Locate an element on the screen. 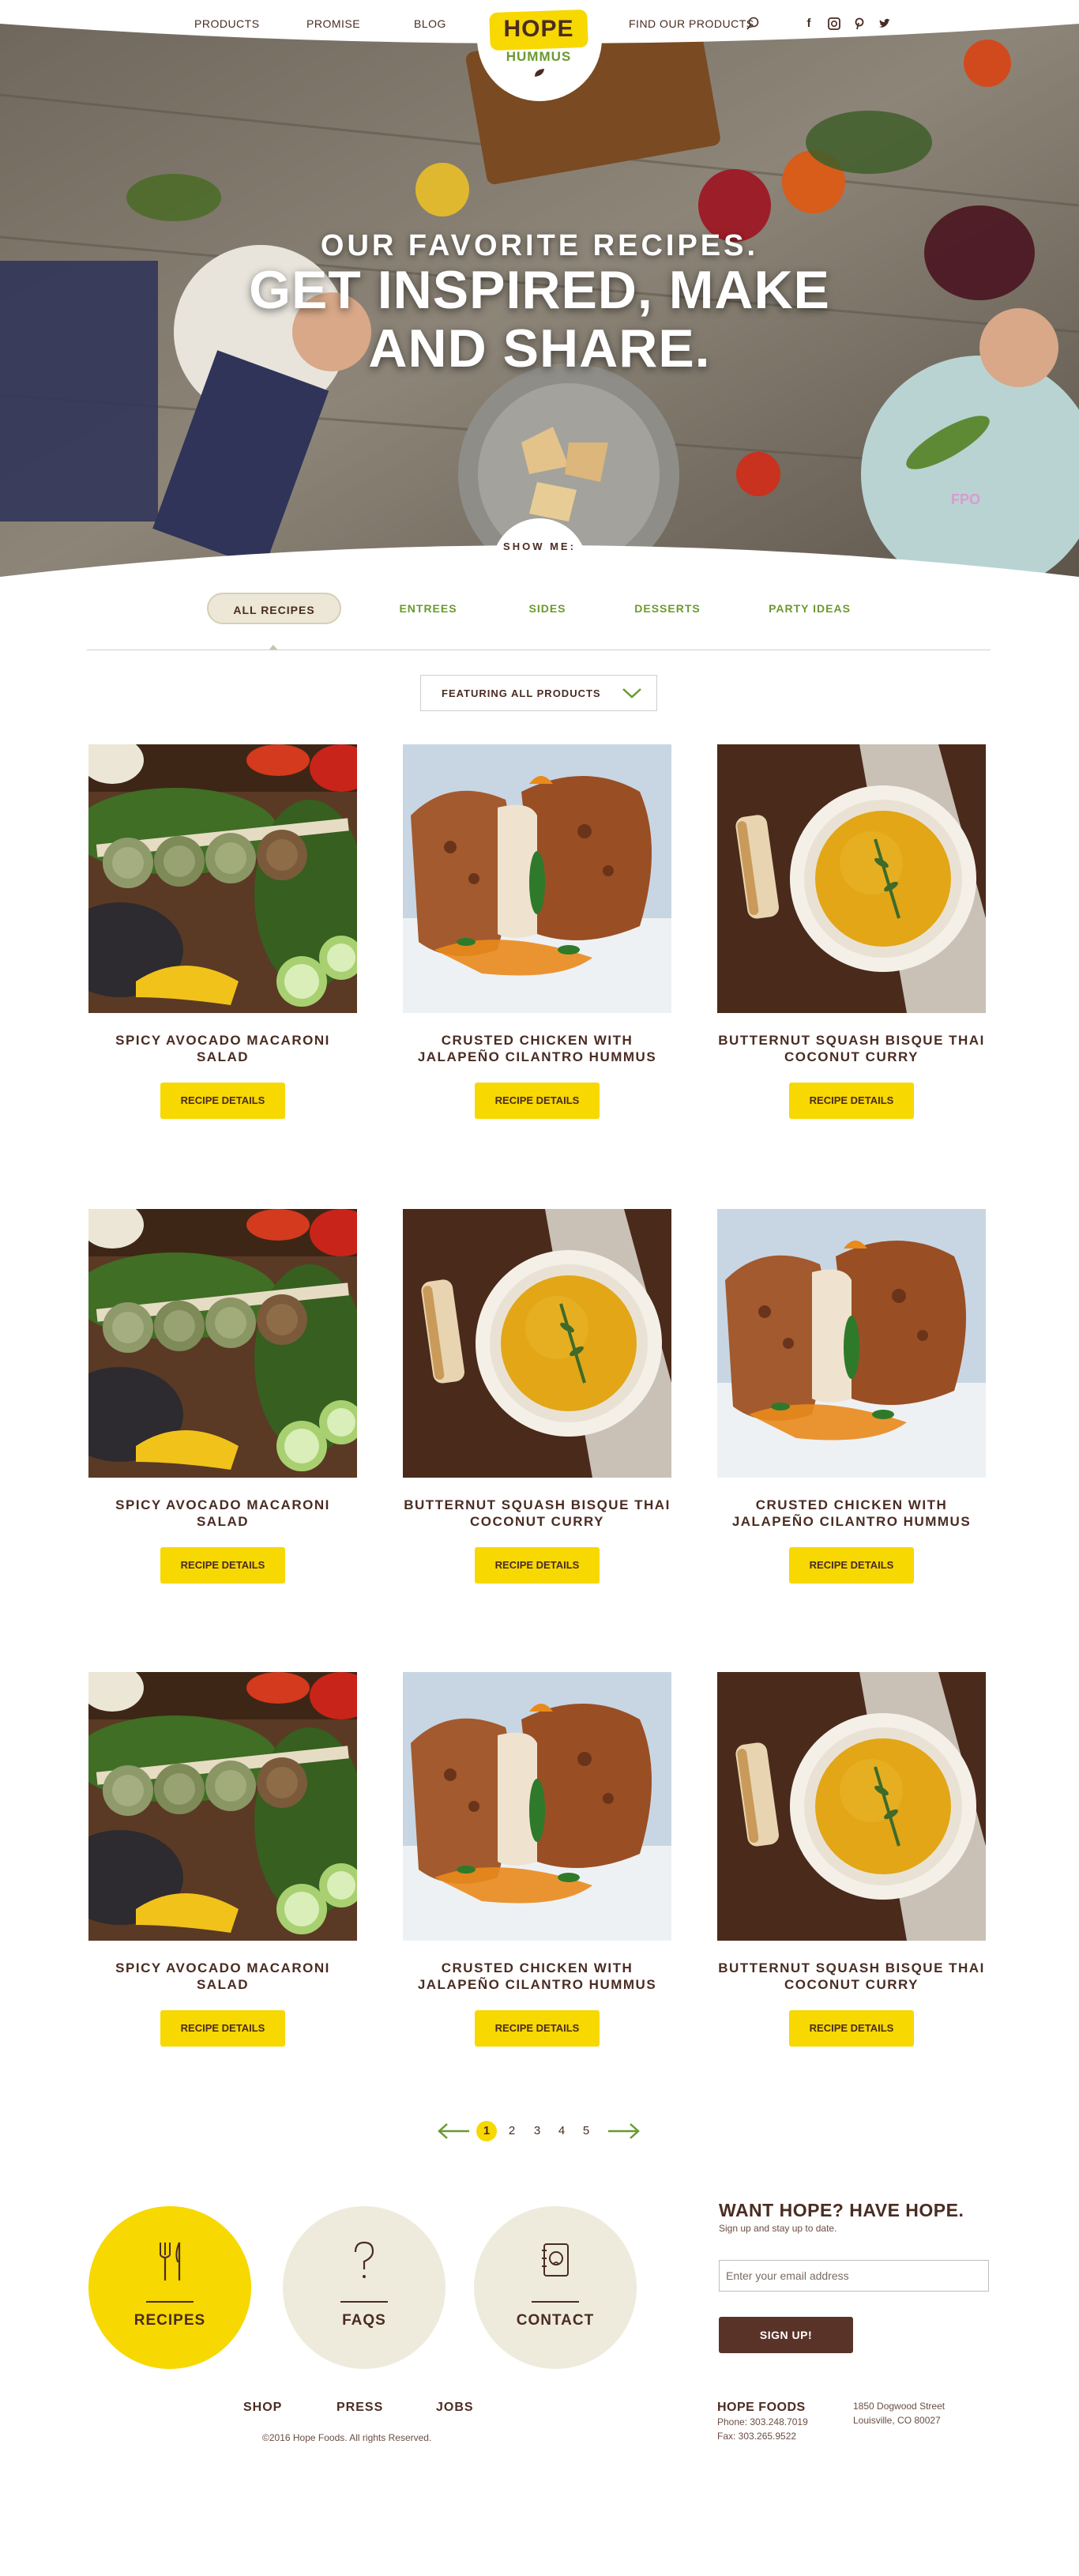  company-phone: Phone: 303.248.7019 is located at coordinates (762, 2421).